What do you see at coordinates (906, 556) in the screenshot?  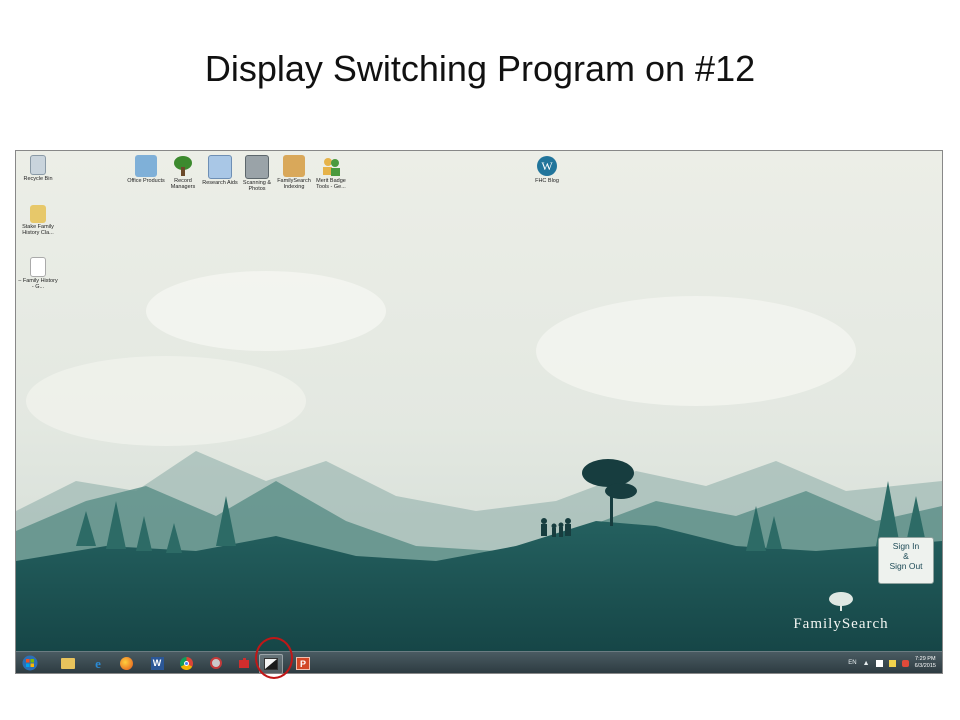 I see `ampersand-label: &` at bounding box center [906, 556].